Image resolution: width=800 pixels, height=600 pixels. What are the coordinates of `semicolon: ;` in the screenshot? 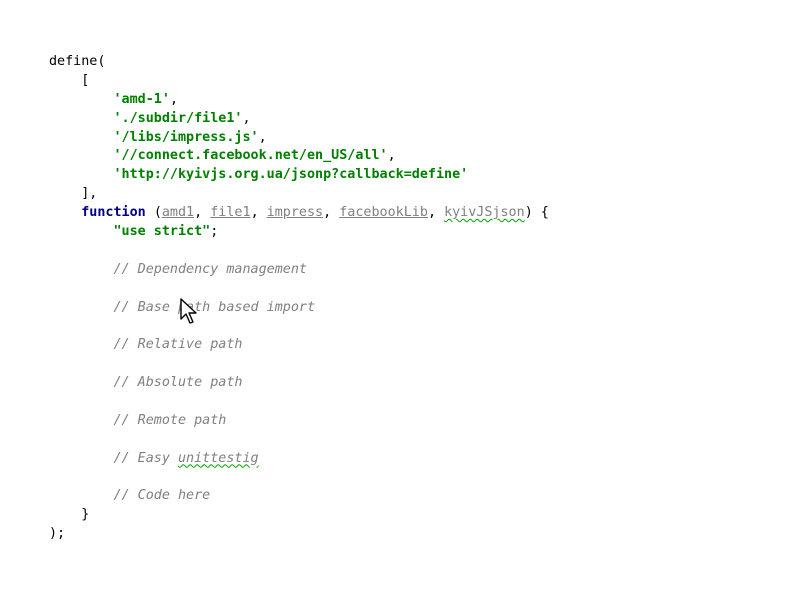 It's located at (214, 232).